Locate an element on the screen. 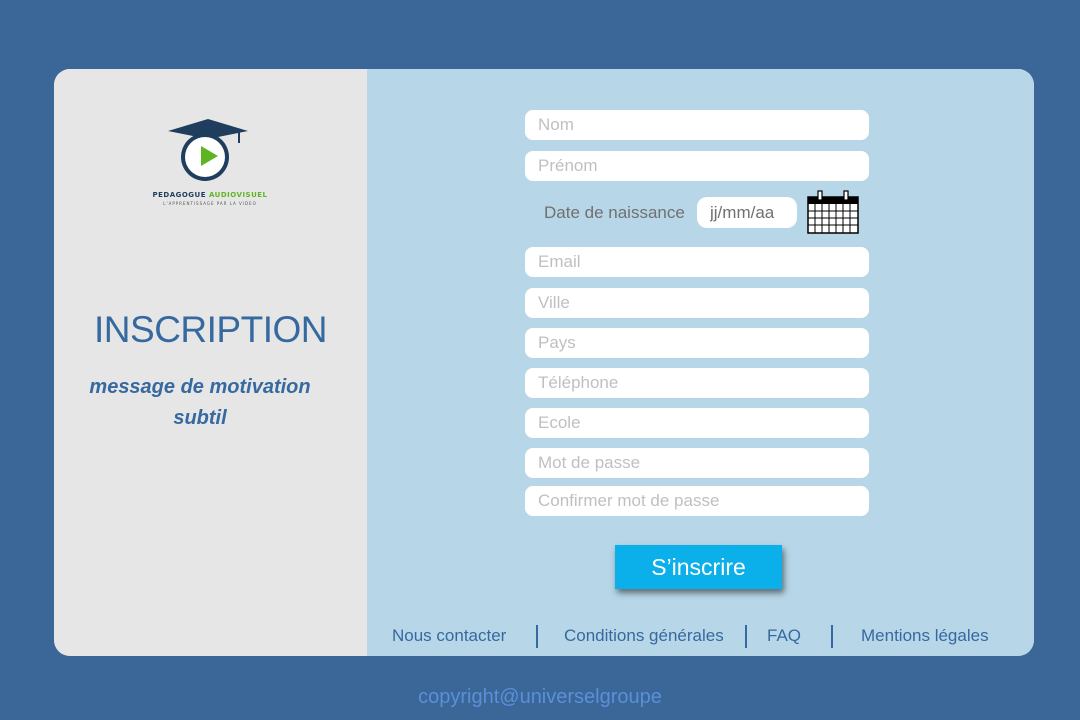 The width and height of the screenshot is (1080, 720). mentions-link: Mentions légales is located at coordinates (925, 636).